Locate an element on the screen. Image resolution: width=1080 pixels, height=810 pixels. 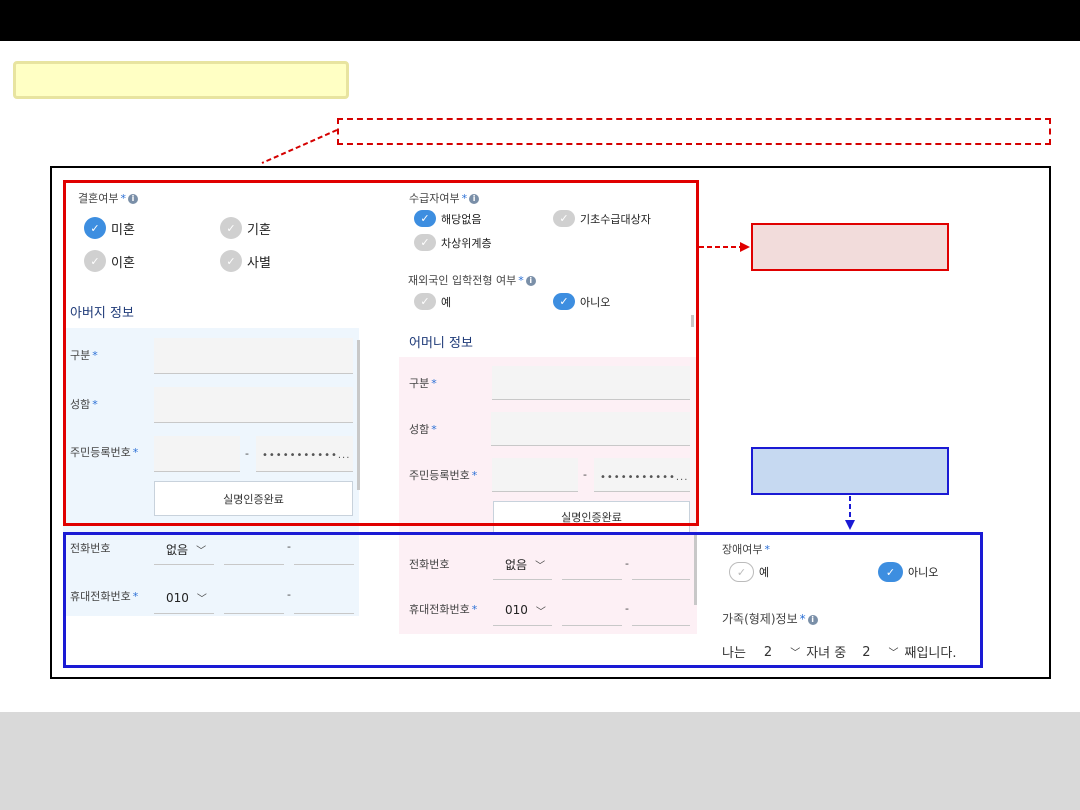
red-connector-top is located at coordinates (299, 146).